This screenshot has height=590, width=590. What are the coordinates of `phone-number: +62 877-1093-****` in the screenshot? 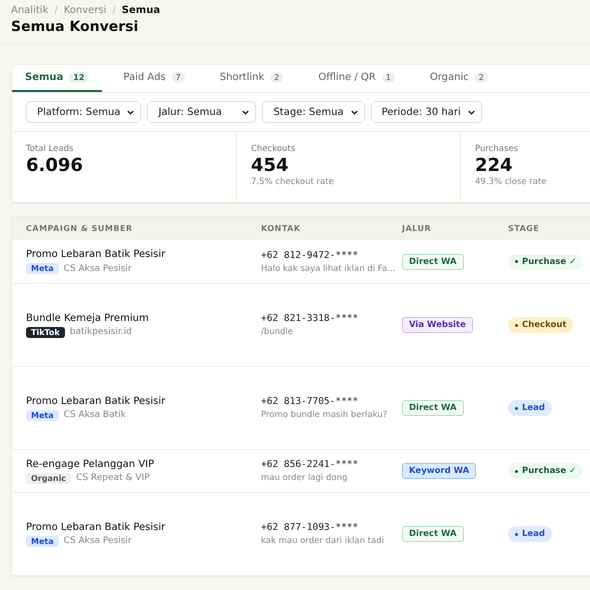 It's located at (310, 527).